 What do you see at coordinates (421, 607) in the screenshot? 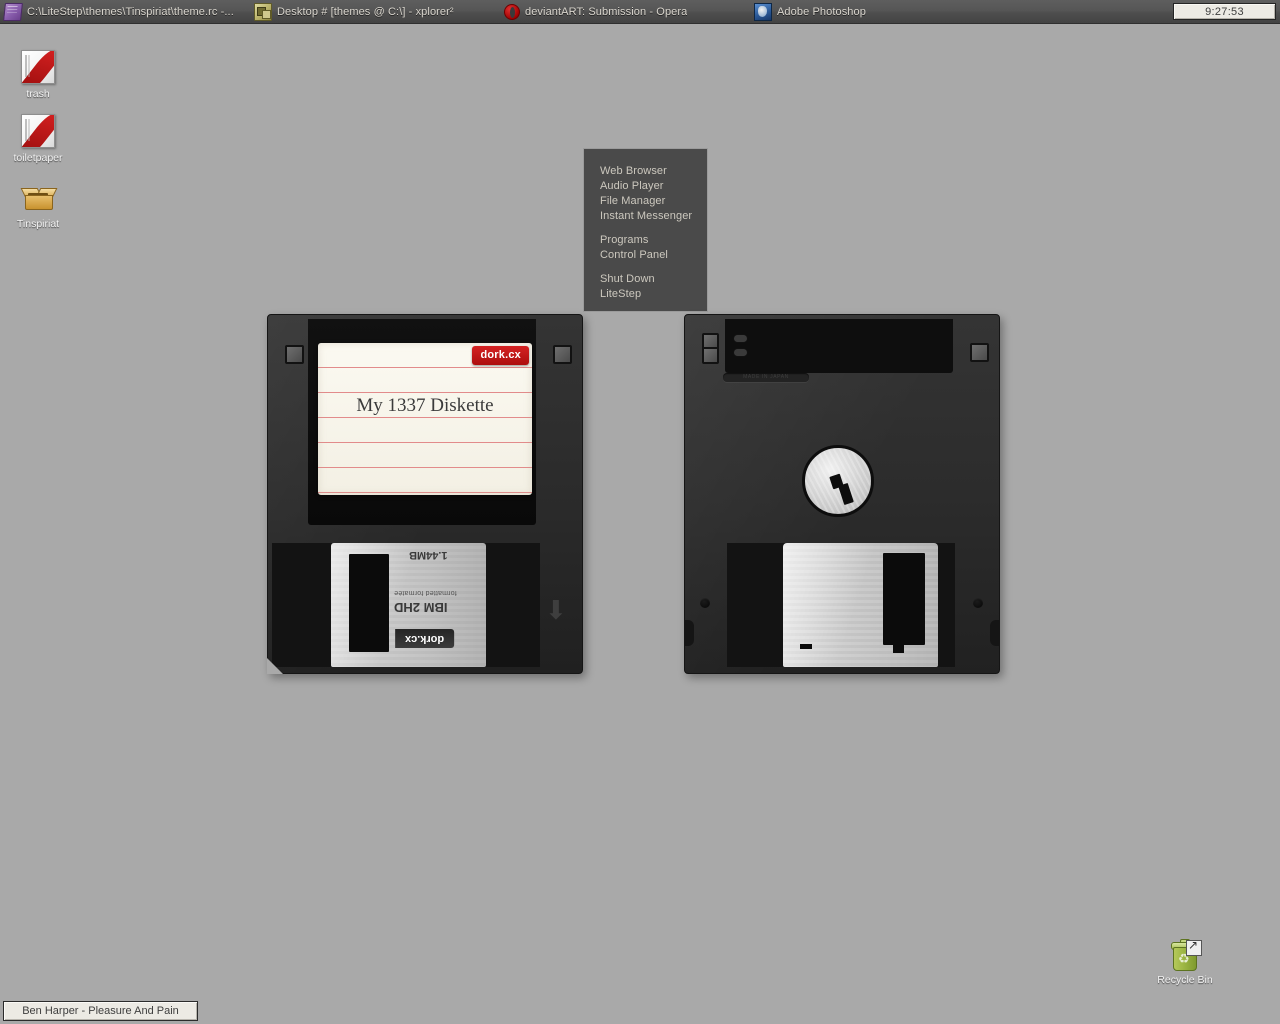
I see `floppy-standard-text: IBM 2HD` at bounding box center [421, 607].